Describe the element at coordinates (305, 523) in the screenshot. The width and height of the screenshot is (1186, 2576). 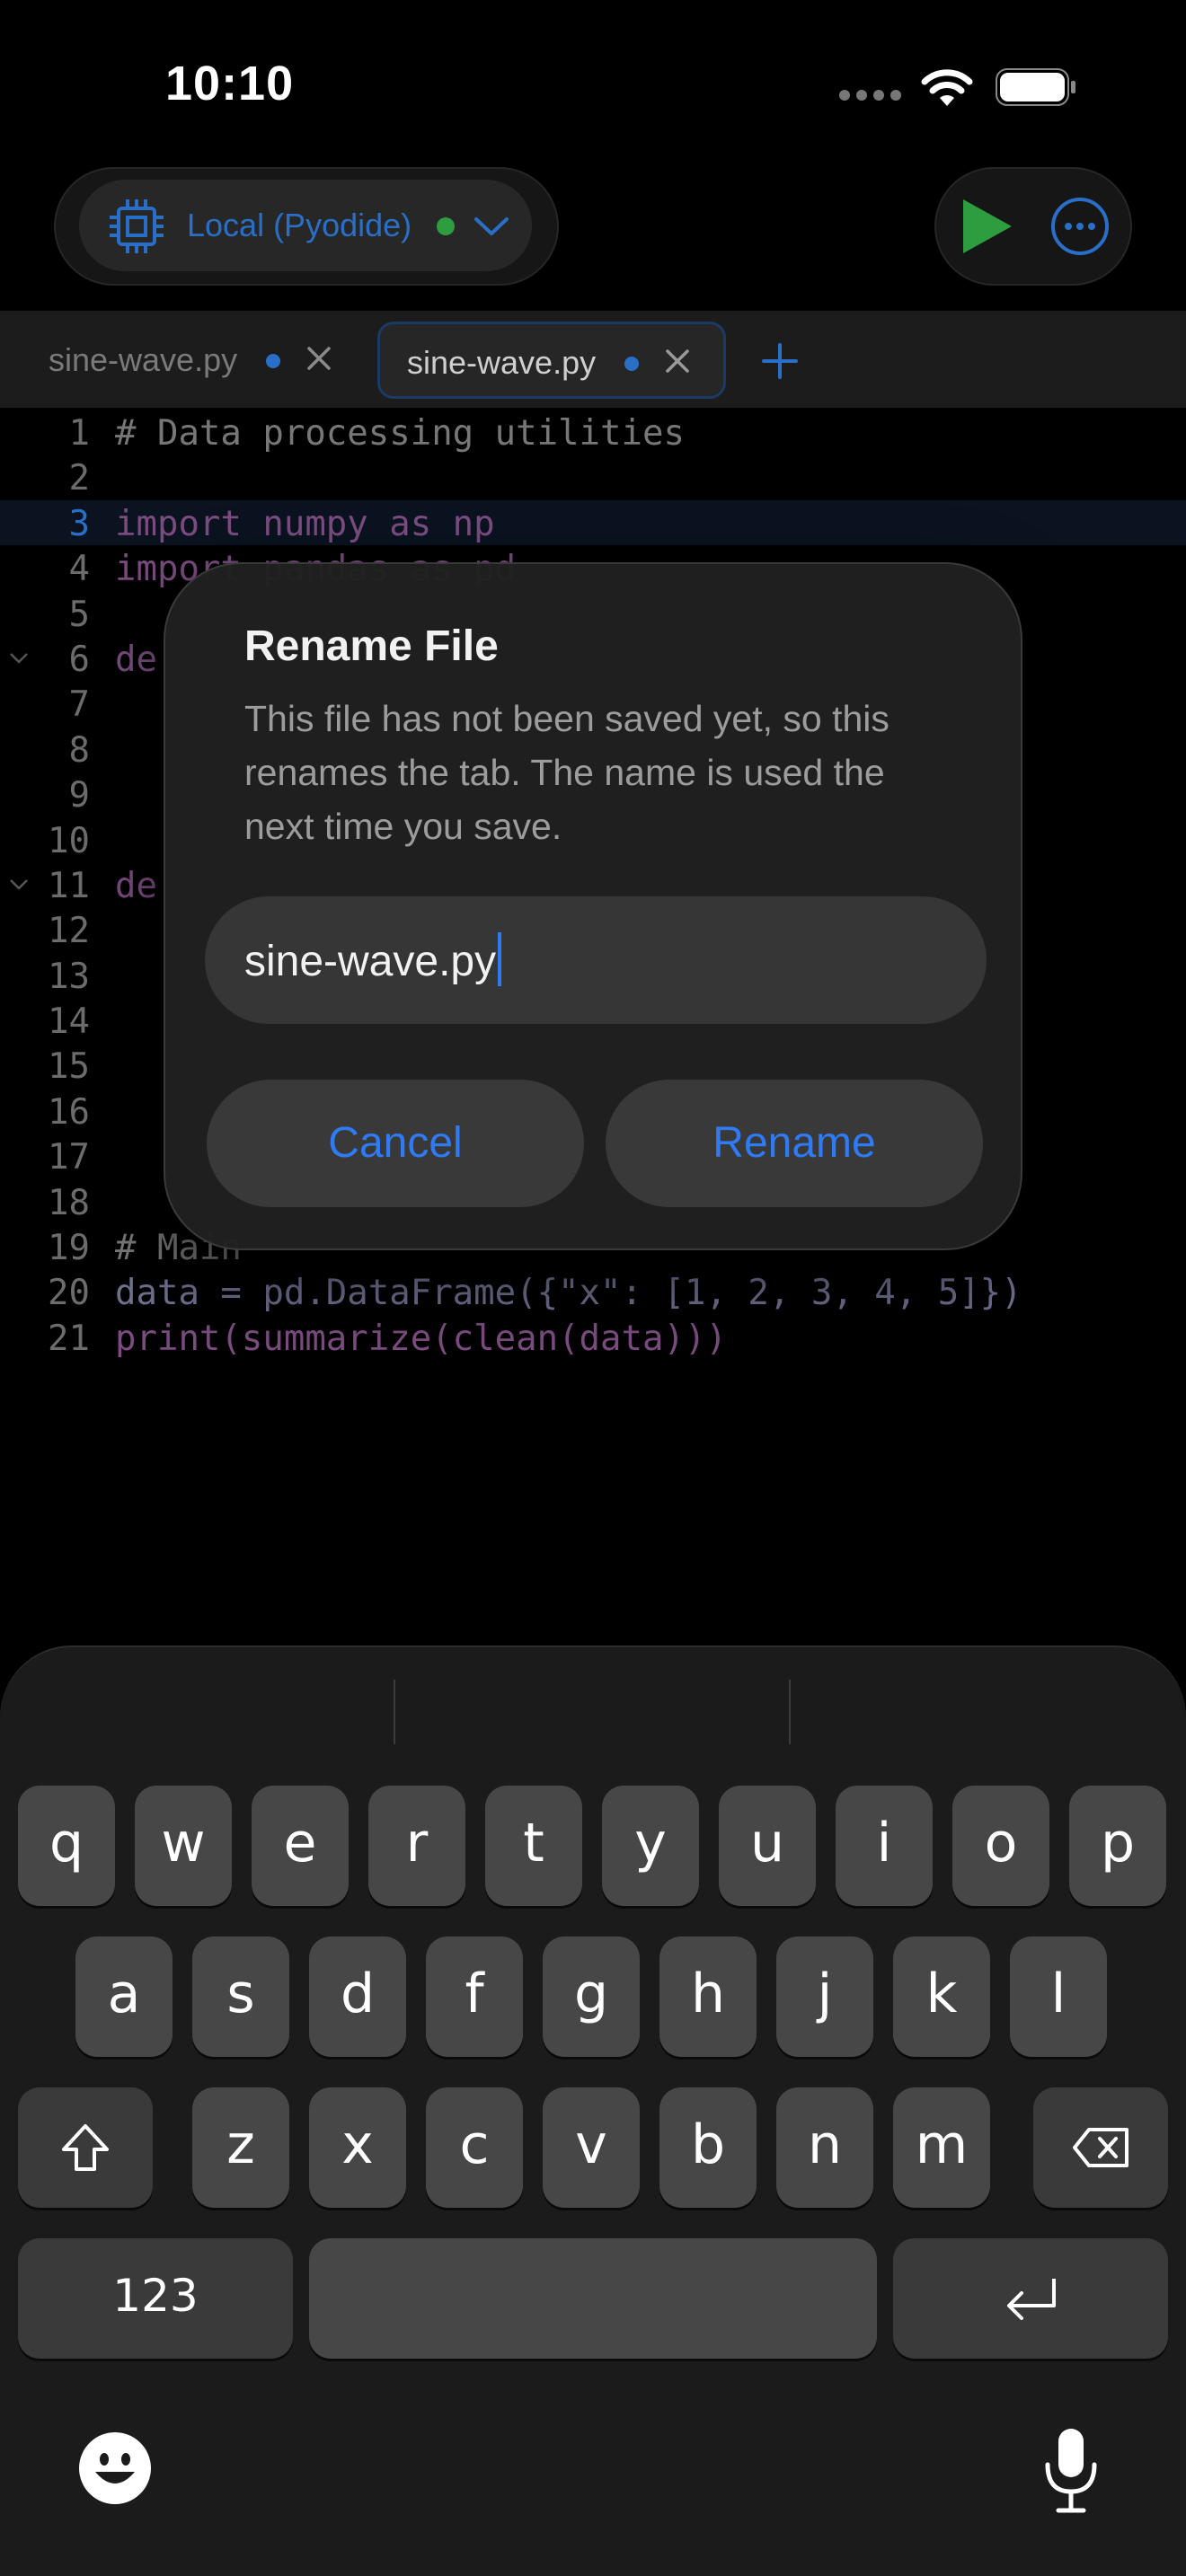
I see `code-text: import numpy as np` at that location.